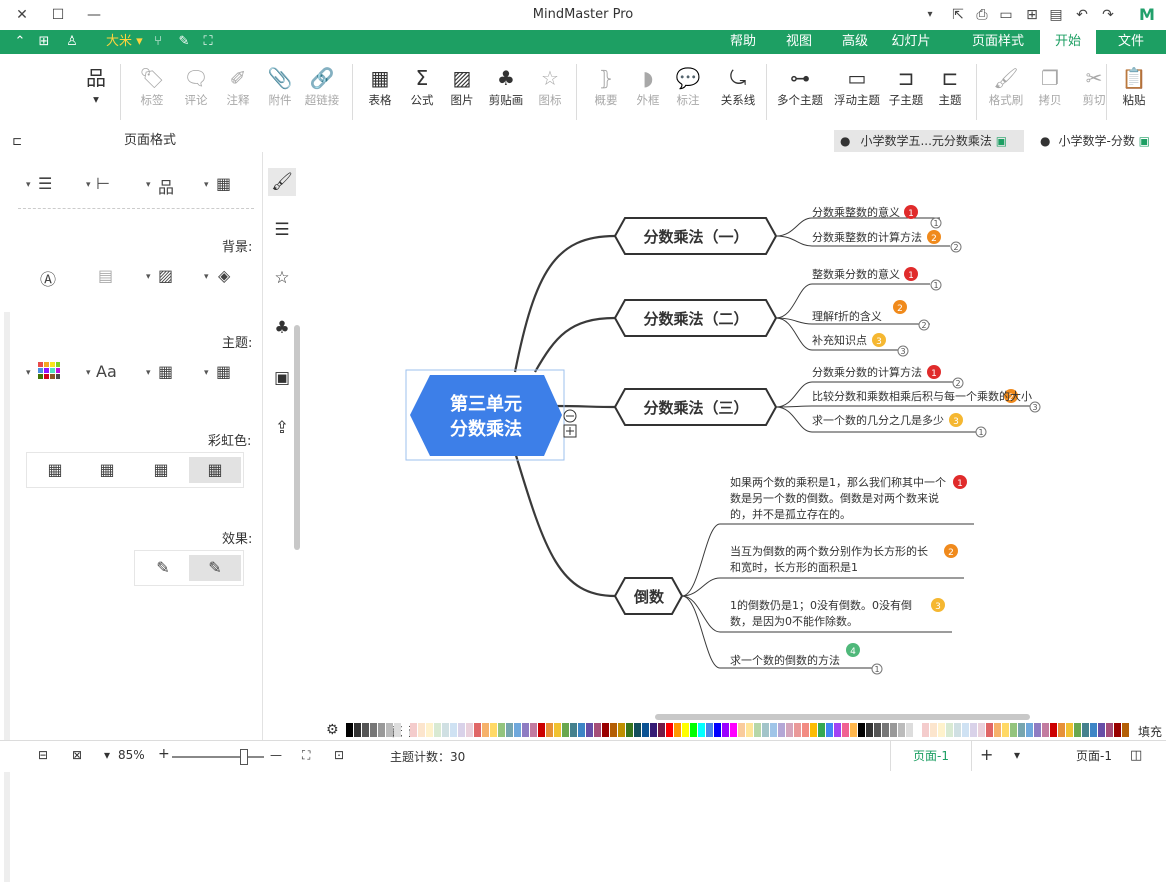 The image size is (1166, 882). Describe the element at coordinates (280, 86) in the screenshot. I see `attachment-button: 📎 附件` at that location.